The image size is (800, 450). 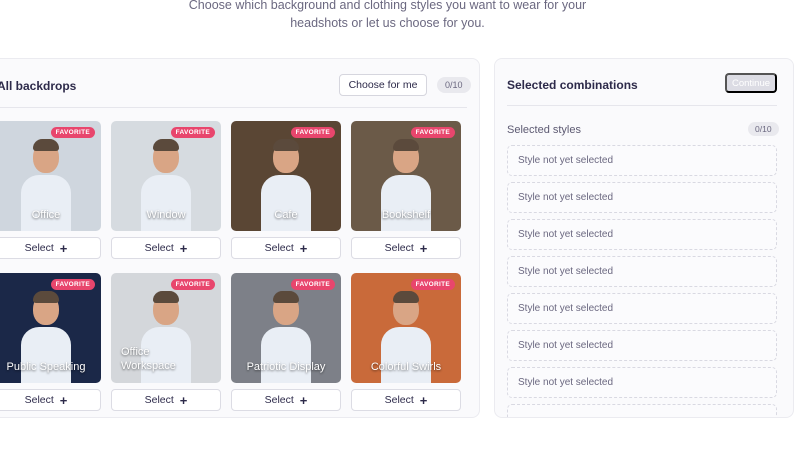 I want to click on backdrop-card: FAVORITE Public Speaking Select +, so click(x=50, y=342).